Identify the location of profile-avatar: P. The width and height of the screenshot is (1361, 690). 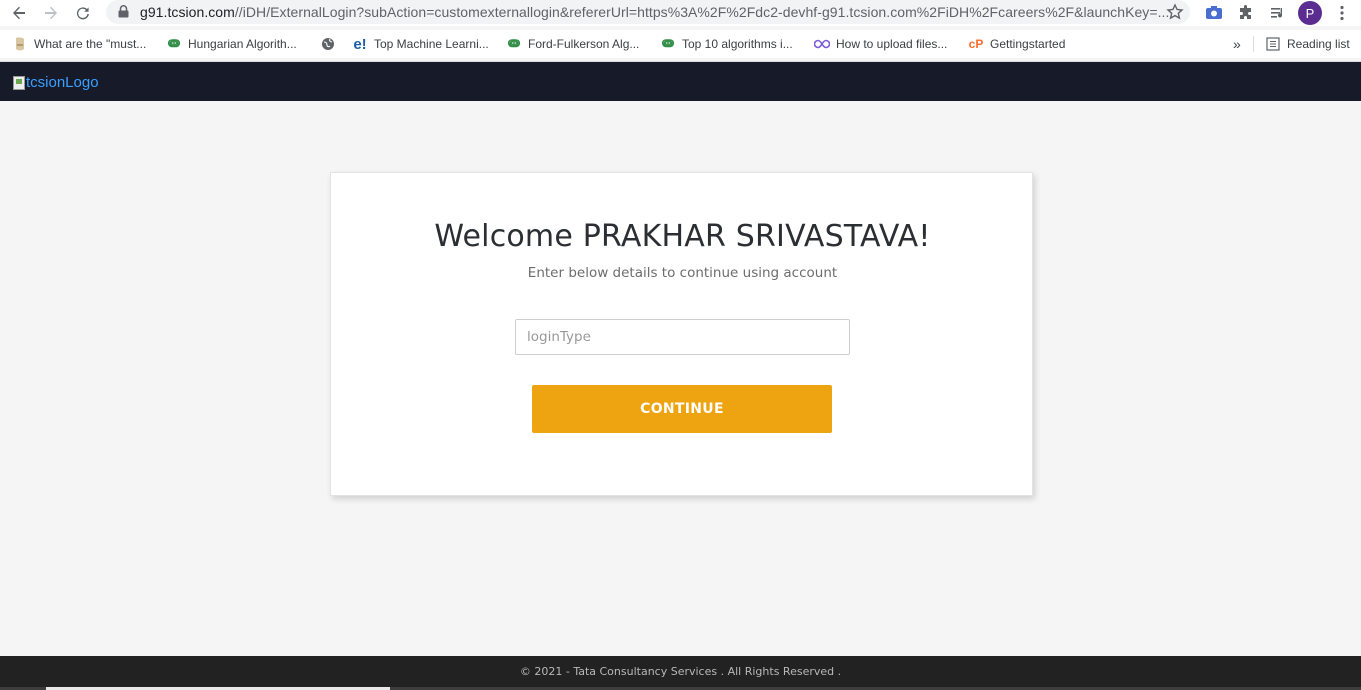
(1310, 13).